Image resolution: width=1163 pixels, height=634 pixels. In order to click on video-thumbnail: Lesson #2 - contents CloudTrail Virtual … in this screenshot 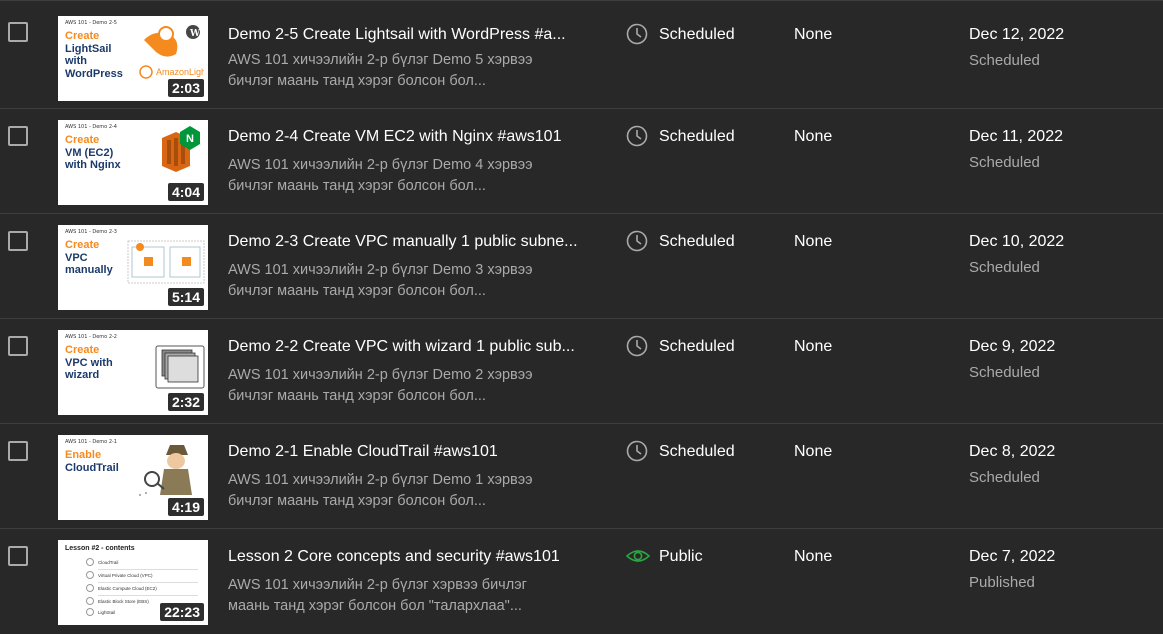, I will do `click(133, 582)`.